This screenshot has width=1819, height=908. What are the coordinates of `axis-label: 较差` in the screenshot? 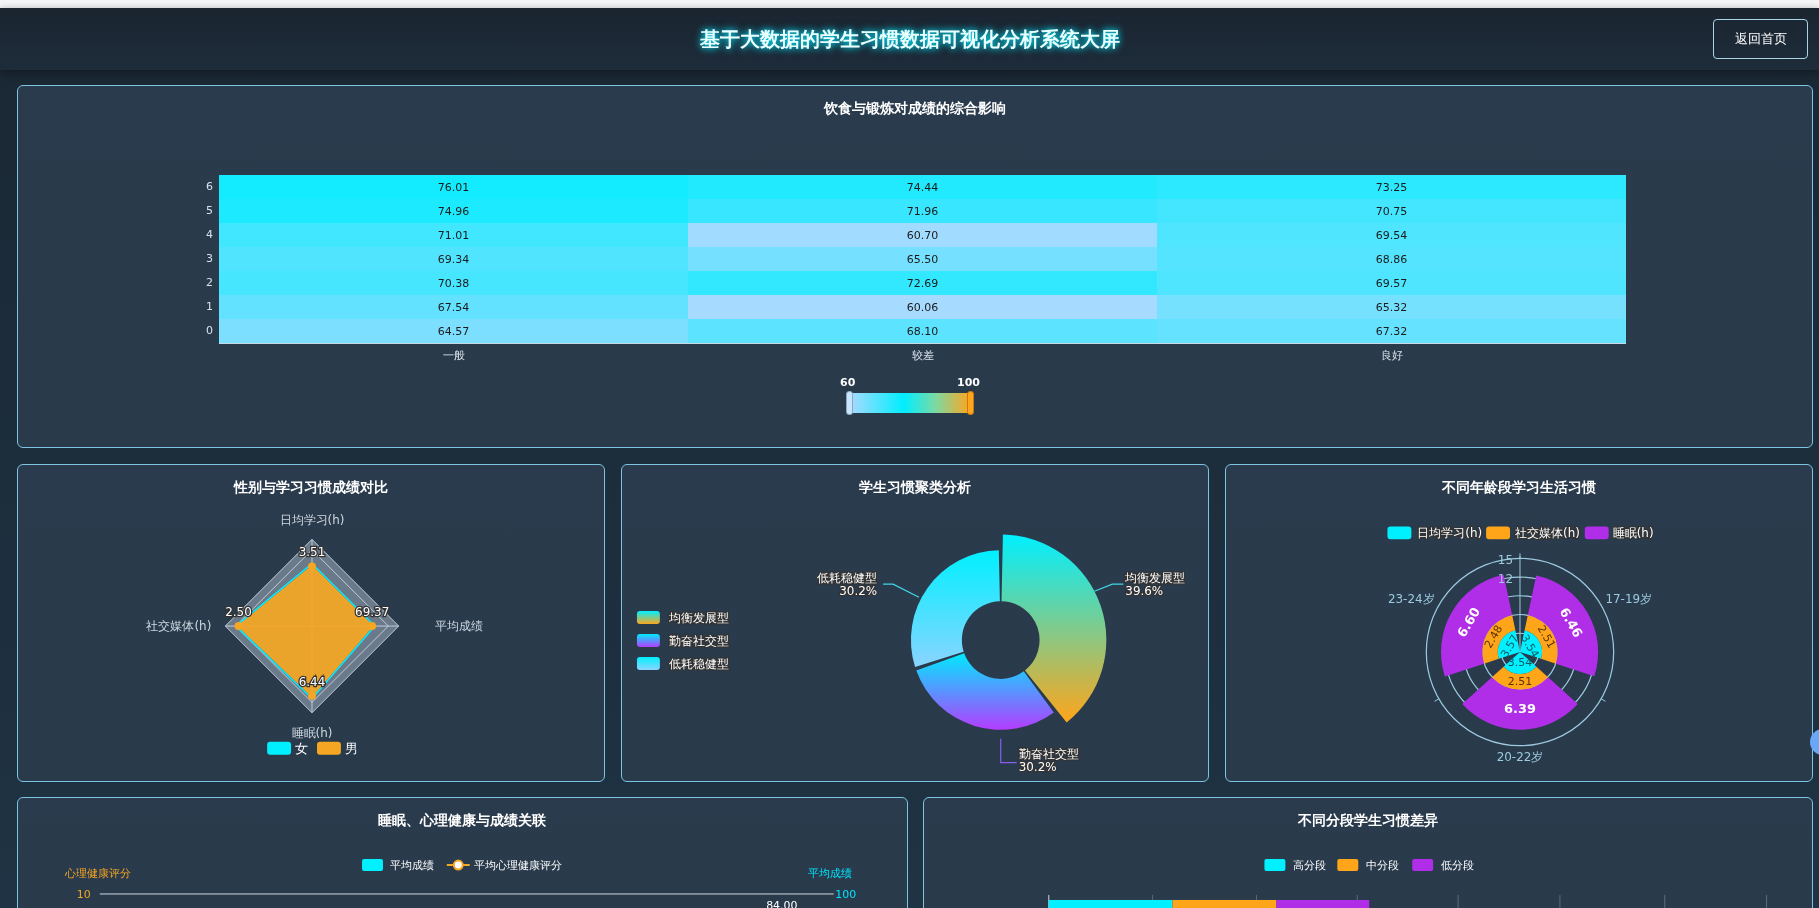 It's located at (922, 356).